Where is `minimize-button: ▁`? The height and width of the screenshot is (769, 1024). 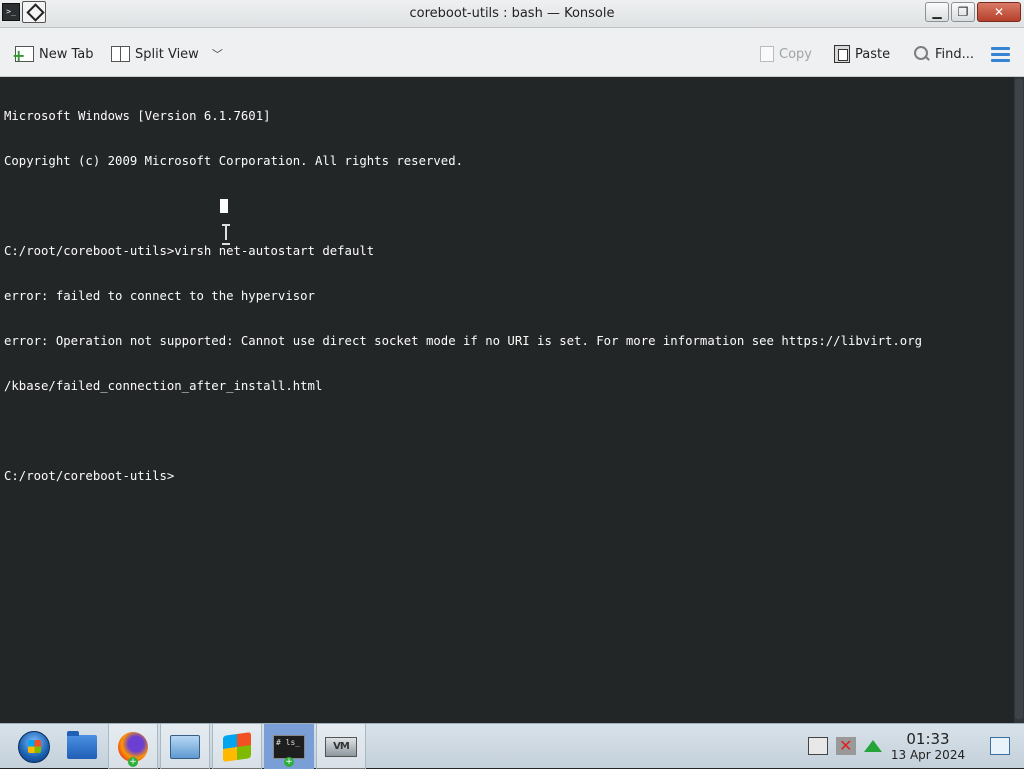
minimize-button: ▁ is located at coordinates (937, 12).